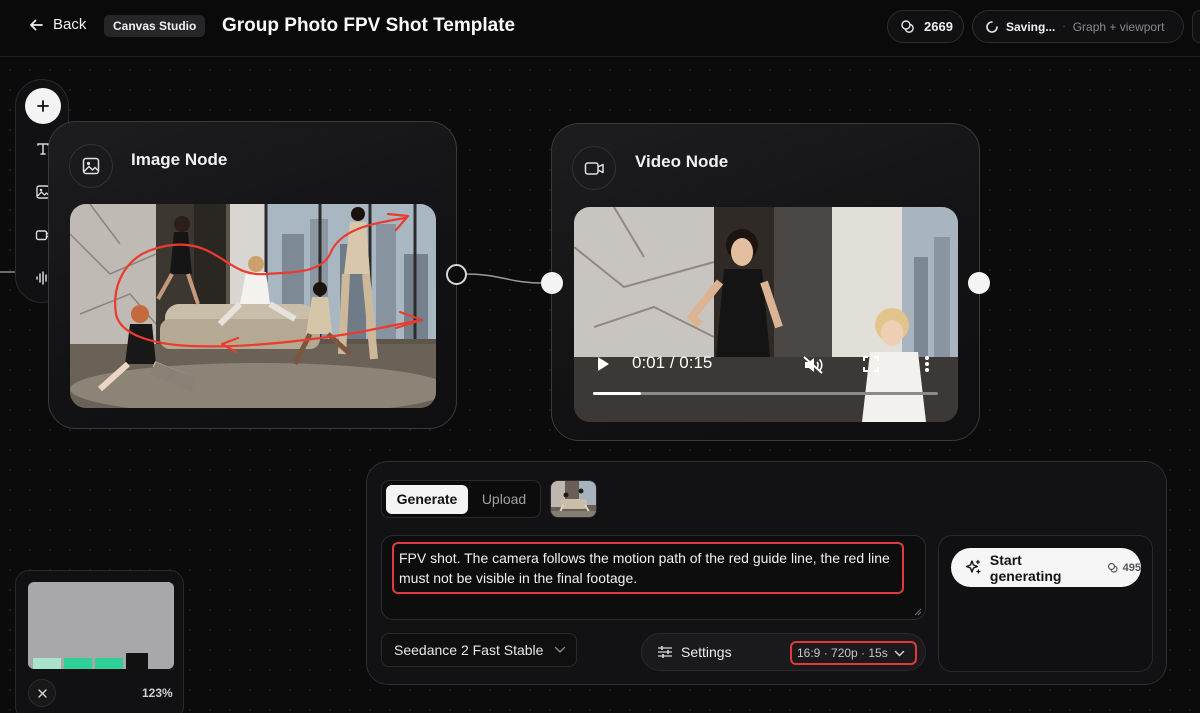  I want to click on video-player: 0:01 / 0:15, so click(766, 314).